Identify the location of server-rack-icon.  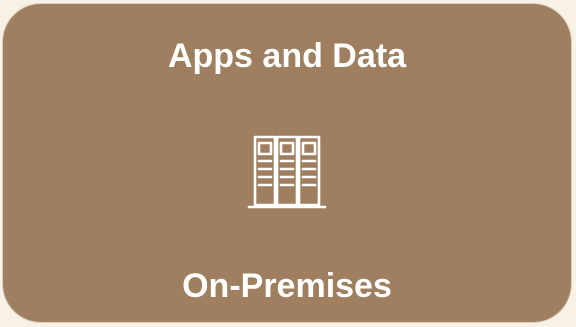
(287, 171).